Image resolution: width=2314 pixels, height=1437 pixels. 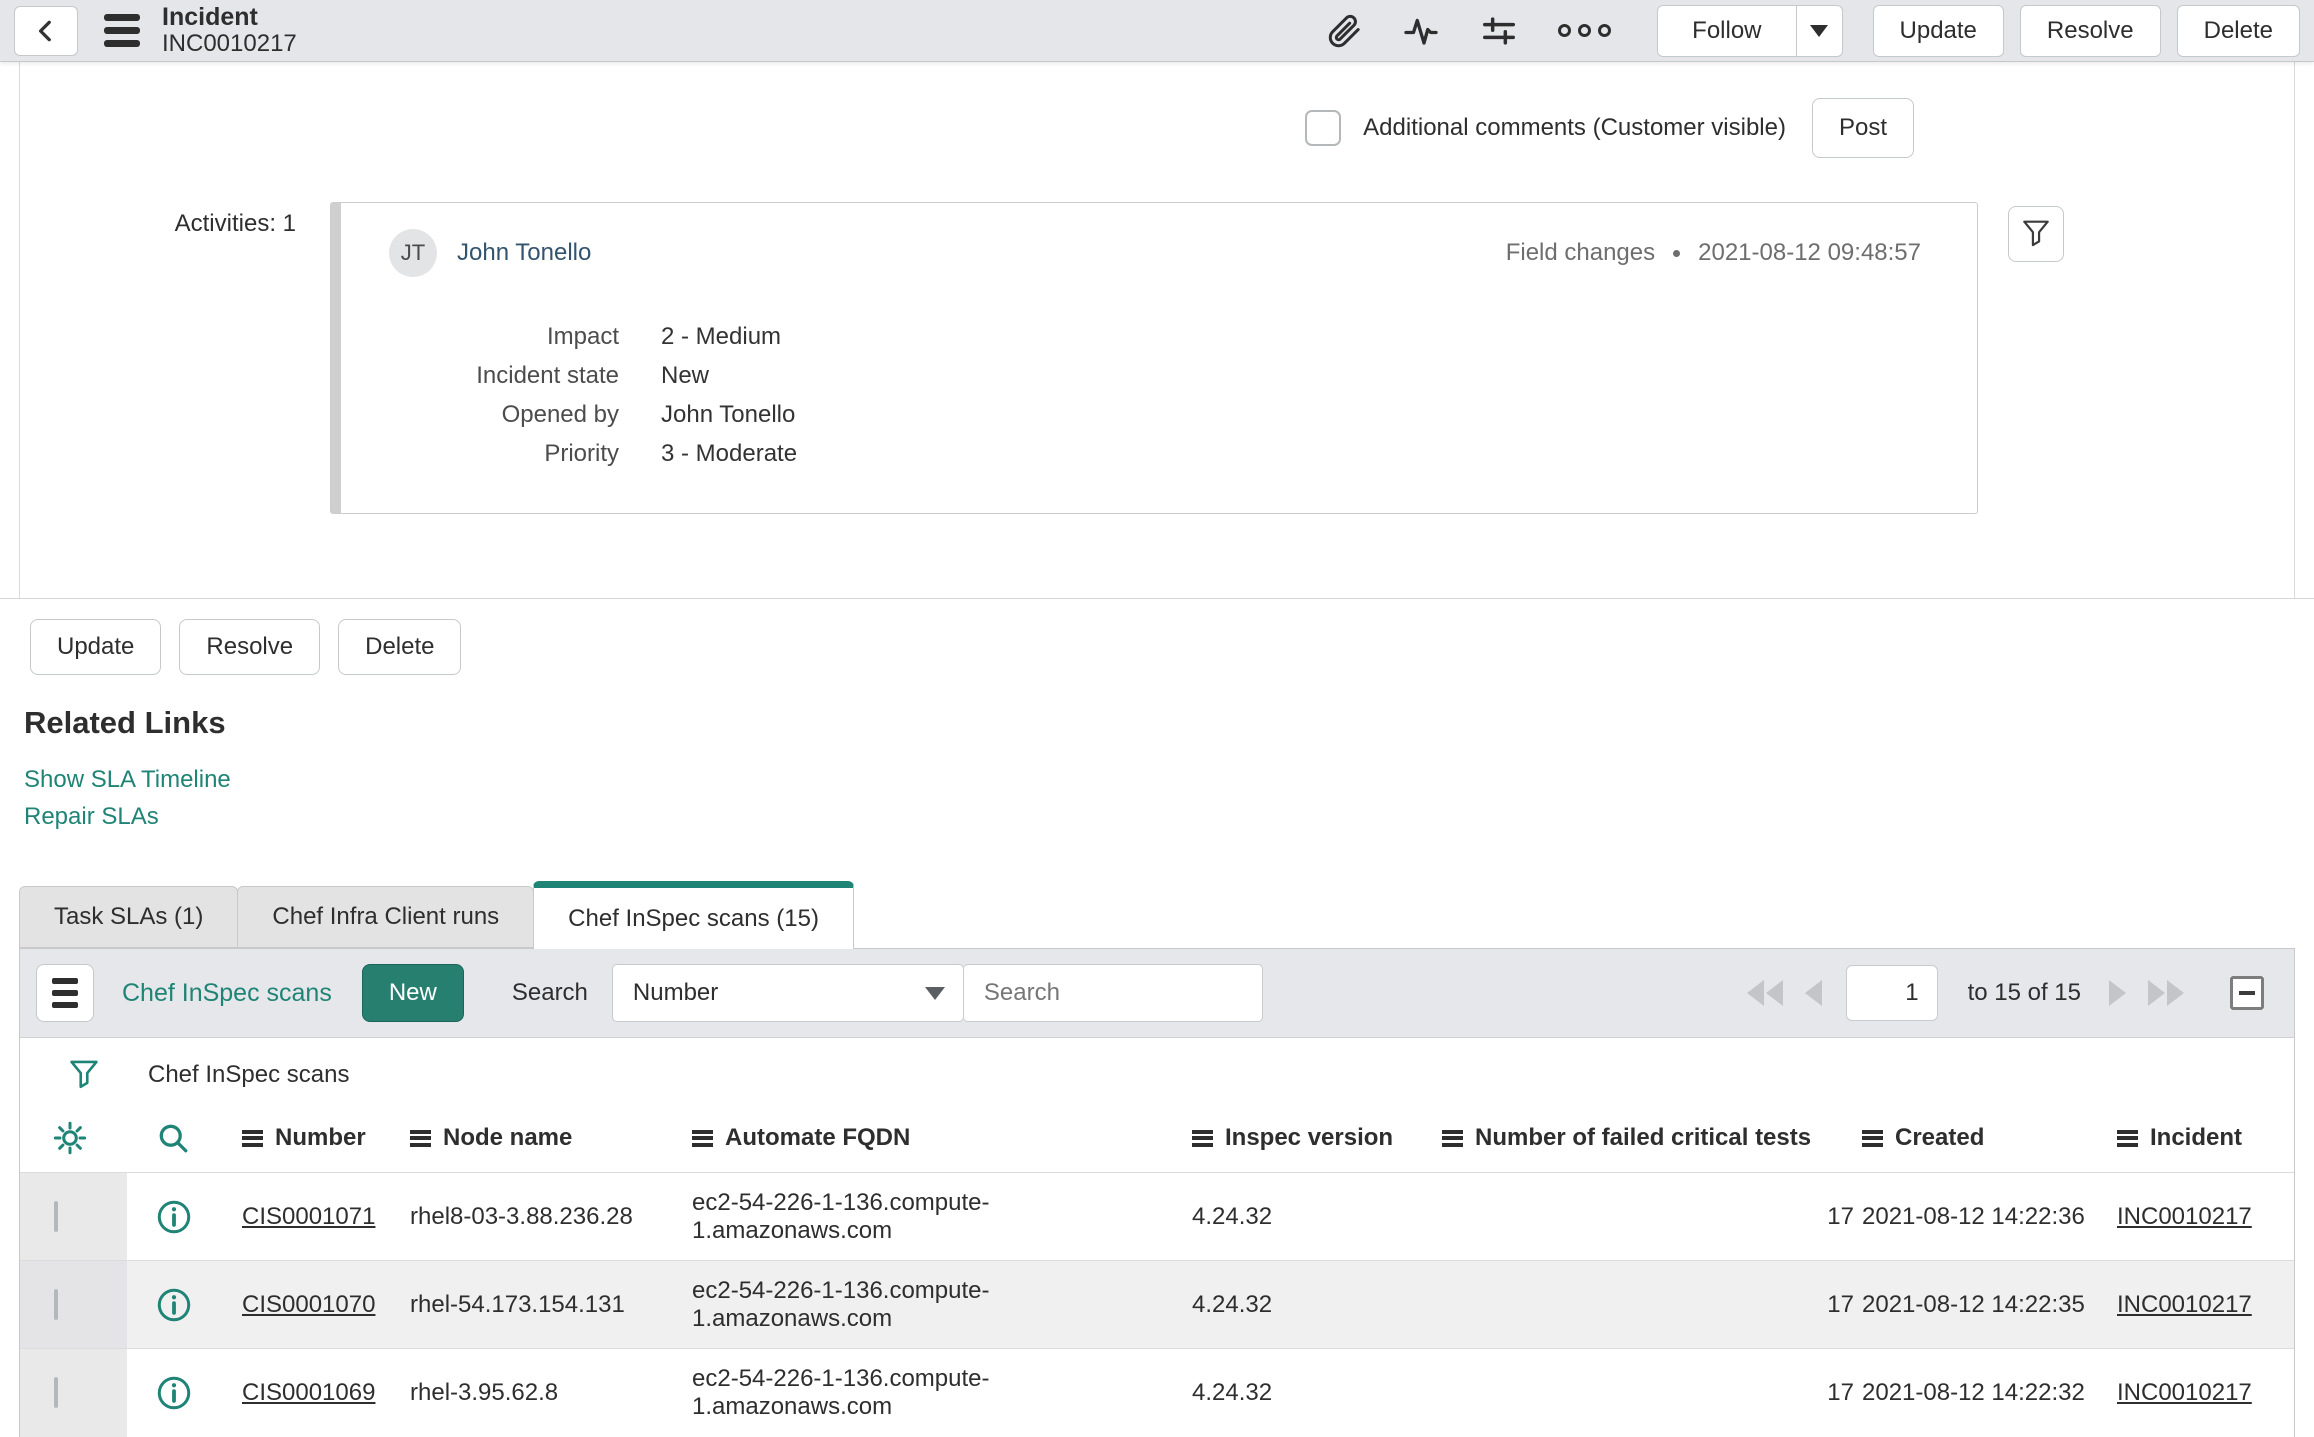 I want to click on gear-icon, so click(x=70, y=1138).